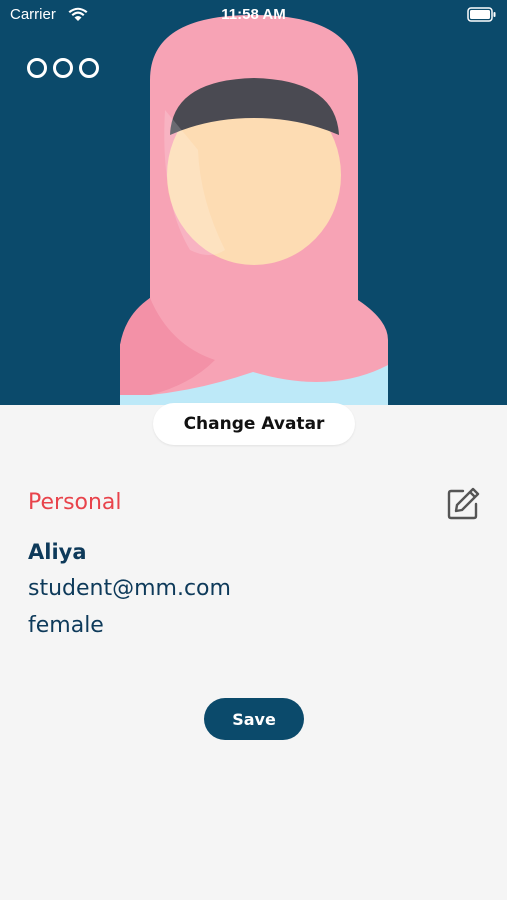 This screenshot has height=900, width=507. I want to click on status-time: 11:58 AM, so click(253, 14).